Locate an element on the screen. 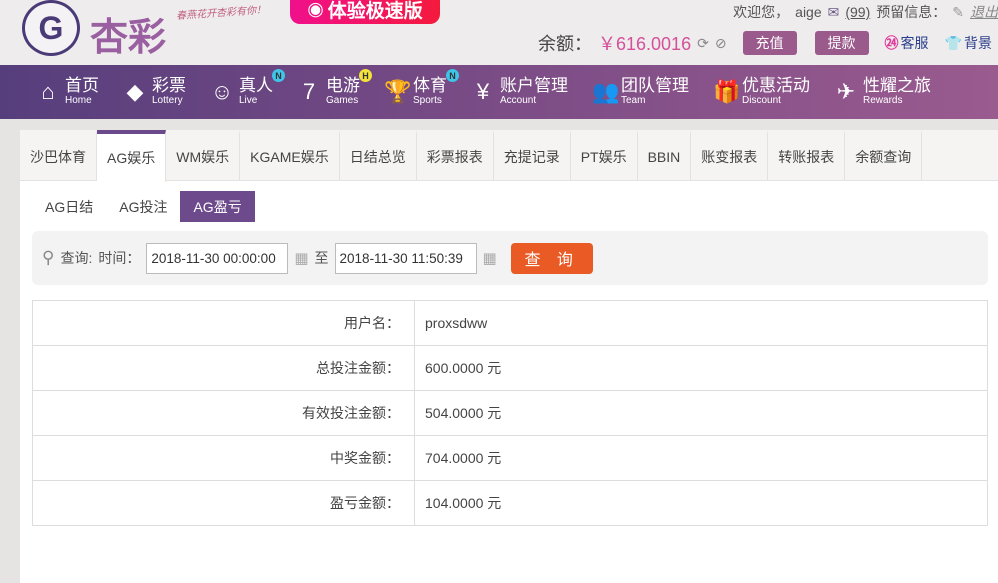 This screenshot has height=583, width=998. welcome-text: 欢迎您， is located at coordinates (761, 12).